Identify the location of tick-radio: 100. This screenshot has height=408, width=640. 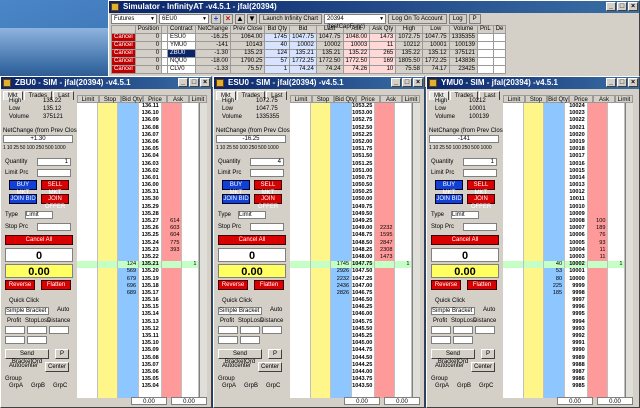
(243, 148).